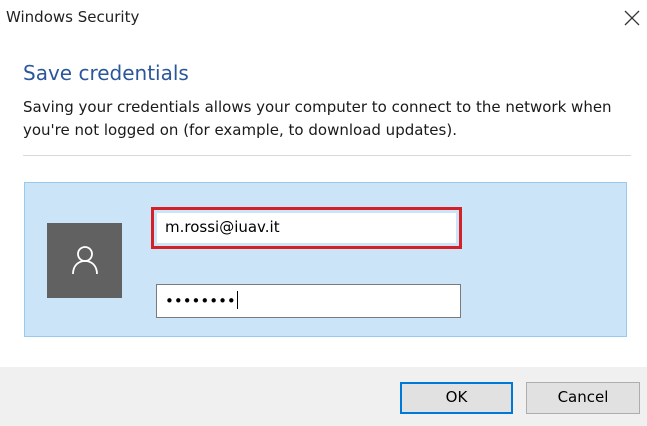 The height and width of the screenshot is (426, 647). I want to click on username-field: m.rossi@iuav.it, so click(306, 228).